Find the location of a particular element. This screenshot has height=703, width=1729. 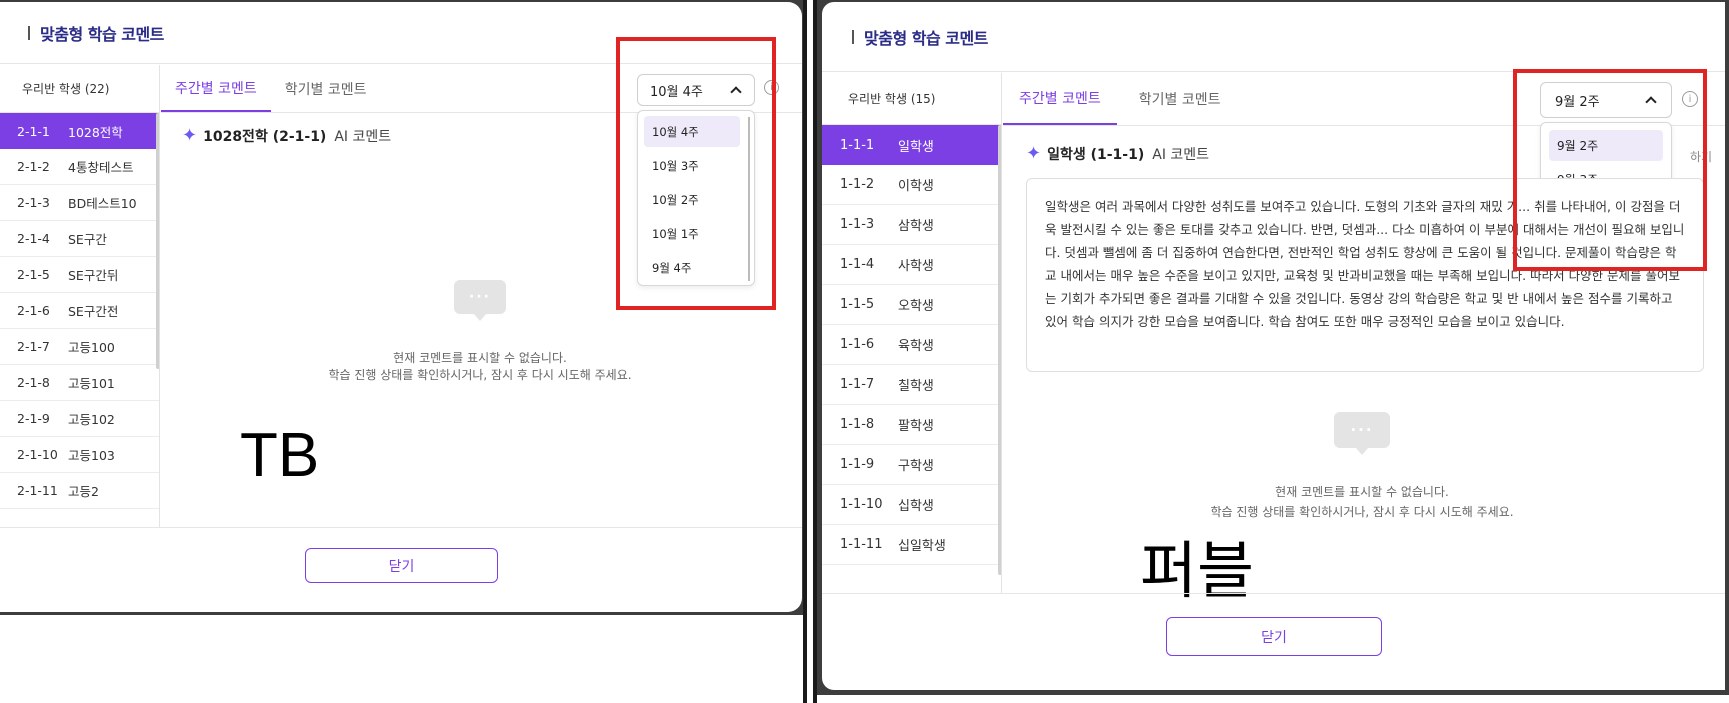

student-row: 2-1-2 4통창테스트 is located at coordinates (79, 167).